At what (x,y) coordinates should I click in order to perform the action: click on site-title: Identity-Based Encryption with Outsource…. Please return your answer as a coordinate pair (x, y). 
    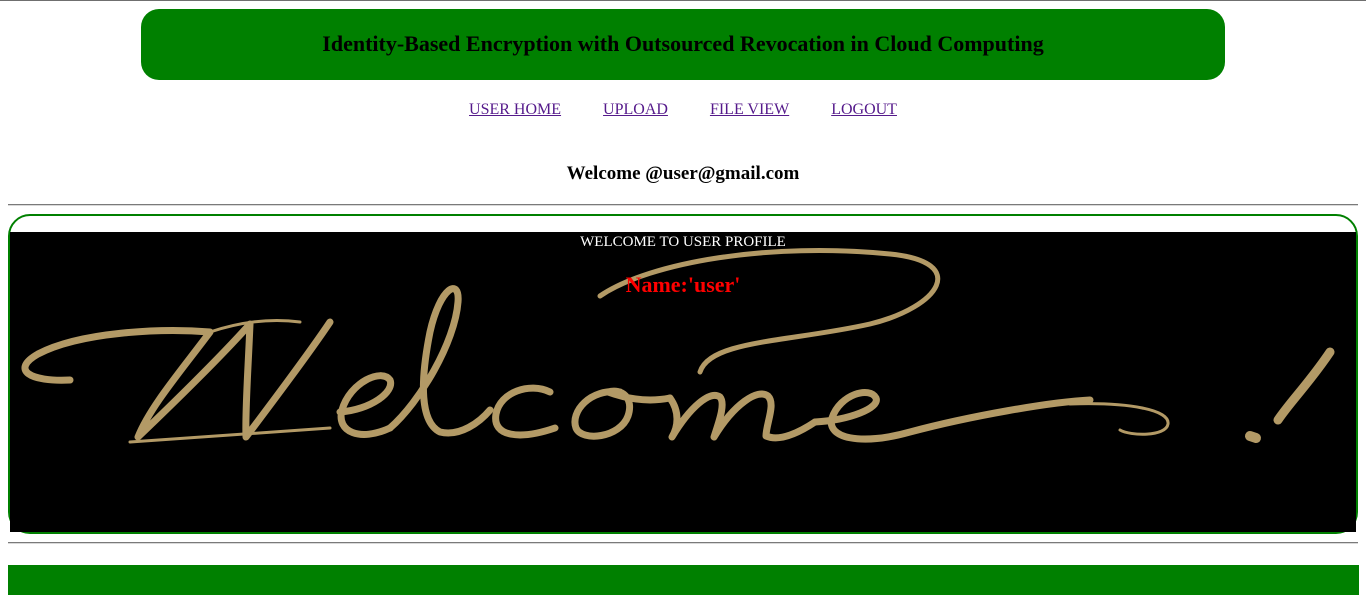
    Looking at the image, I should click on (683, 43).